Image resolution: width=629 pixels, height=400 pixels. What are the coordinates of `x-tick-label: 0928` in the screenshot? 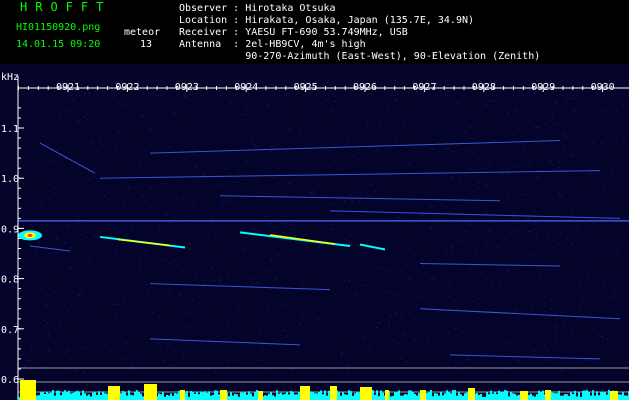 It's located at (484, 87).